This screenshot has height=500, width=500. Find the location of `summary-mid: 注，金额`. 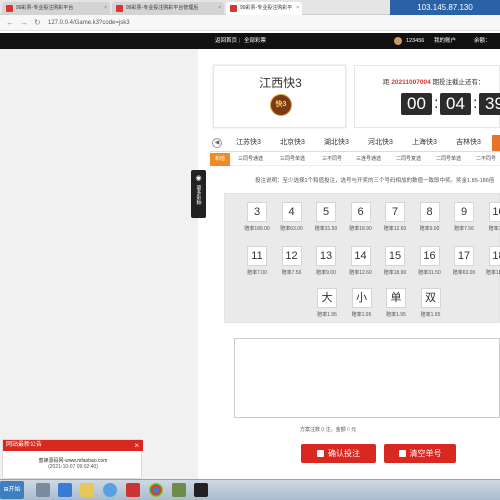

summary-mid: 注，金额 is located at coordinates (335, 430).